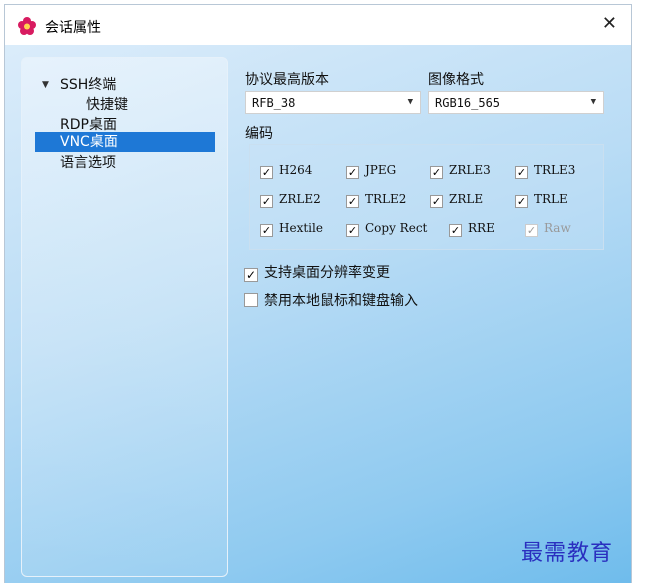 The height and width of the screenshot is (583, 646). Describe the element at coordinates (466, 199) in the screenshot. I see `checkbox-label: ZRLE` at that location.